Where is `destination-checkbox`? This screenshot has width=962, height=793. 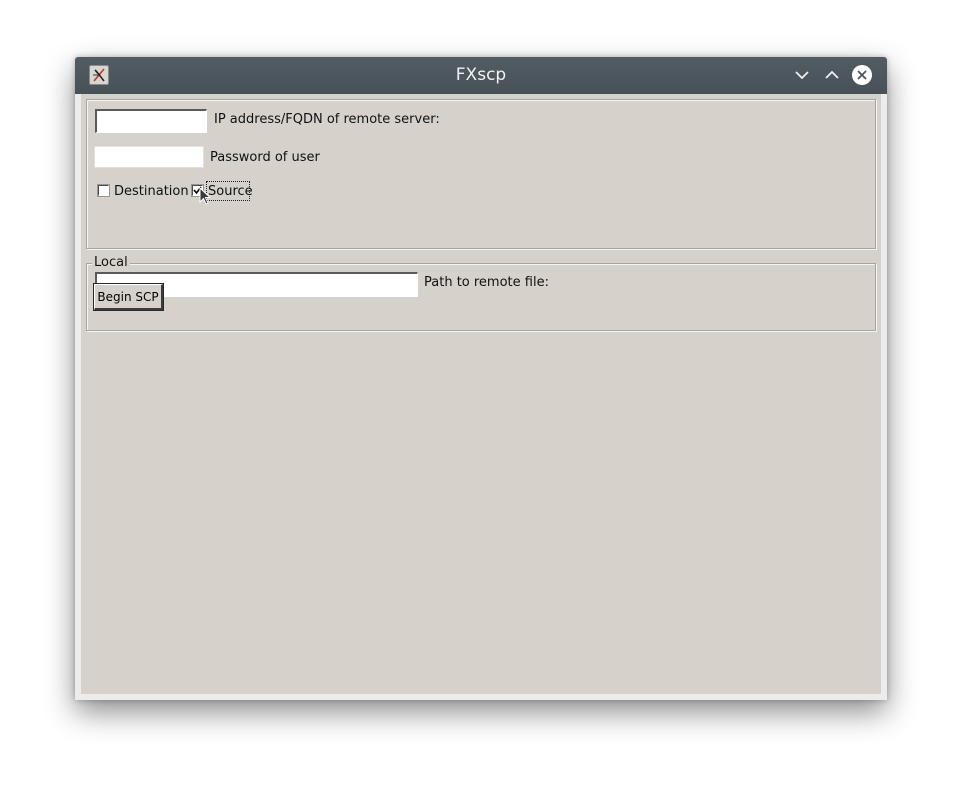
destination-checkbox is located at coordinates (103, 190).